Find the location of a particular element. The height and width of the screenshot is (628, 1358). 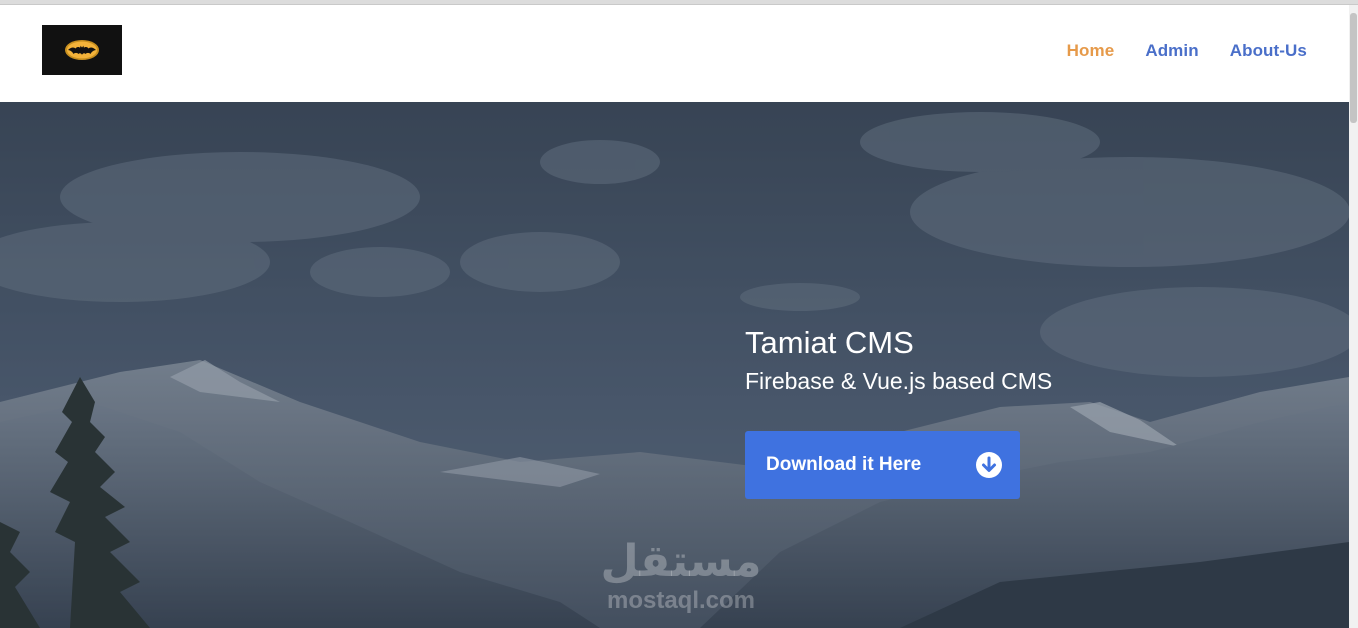

page-scrollbar is located at coordinates (1353, 316).